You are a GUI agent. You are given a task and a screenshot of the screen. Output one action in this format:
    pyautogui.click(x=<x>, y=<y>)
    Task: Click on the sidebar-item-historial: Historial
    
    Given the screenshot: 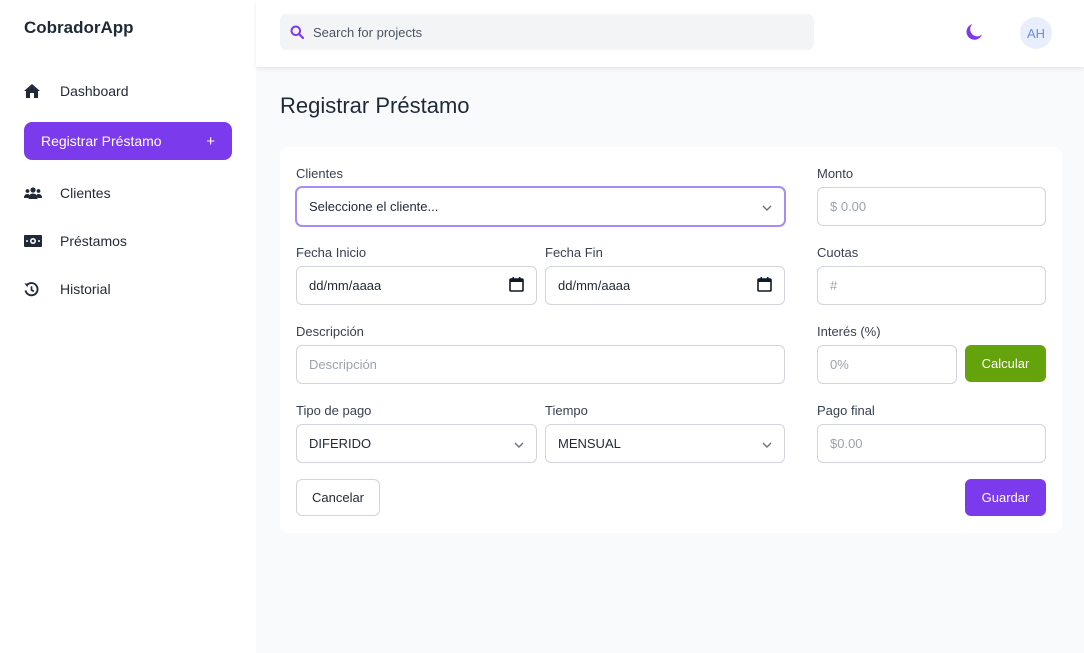 What is the action you would take?
    pyautogui.click(x=128, y=289)
    